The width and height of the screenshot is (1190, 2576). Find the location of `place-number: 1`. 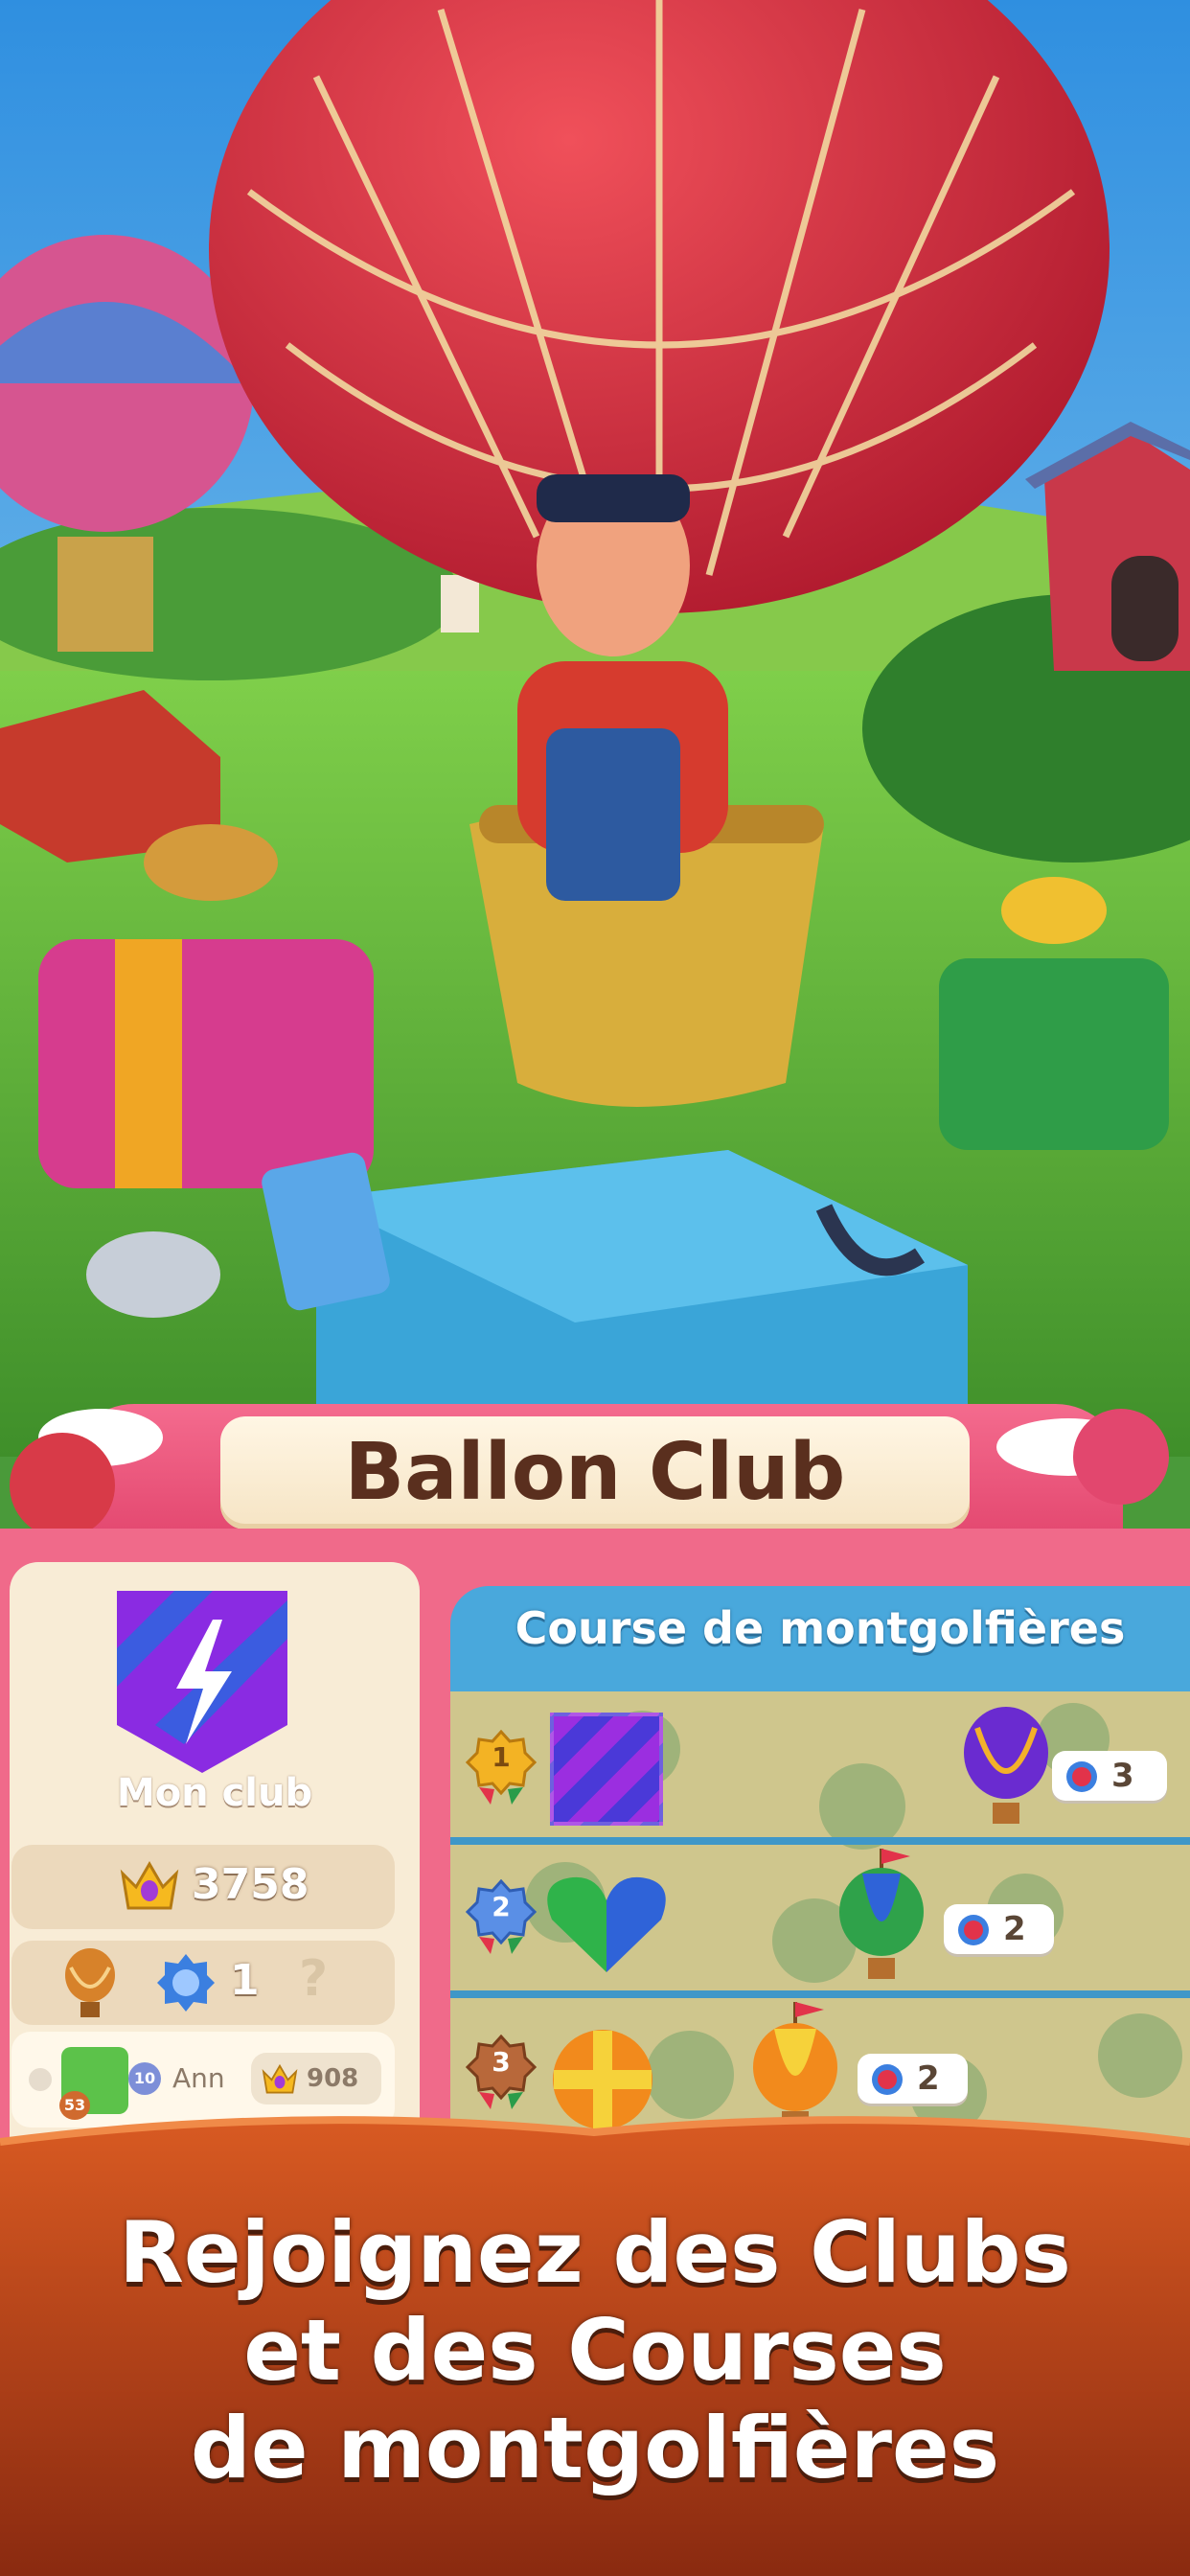

place-number: 1 is located at coordinates (501, 1757).